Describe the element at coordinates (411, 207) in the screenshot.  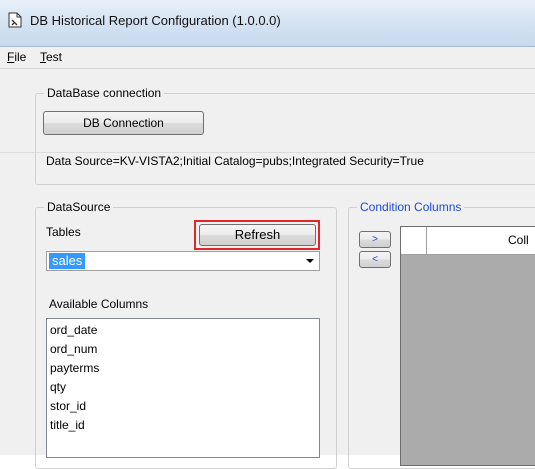
I see `condition-columns-title: Condition Columns` at that location.